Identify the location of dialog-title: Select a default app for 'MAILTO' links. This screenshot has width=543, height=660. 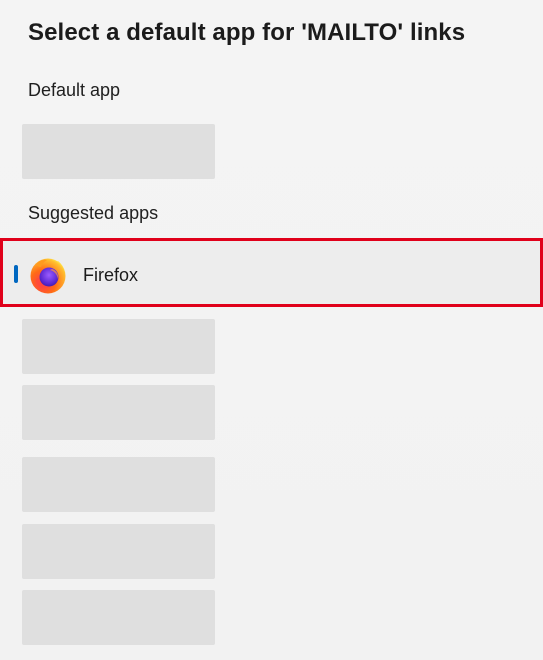
(247, 32).